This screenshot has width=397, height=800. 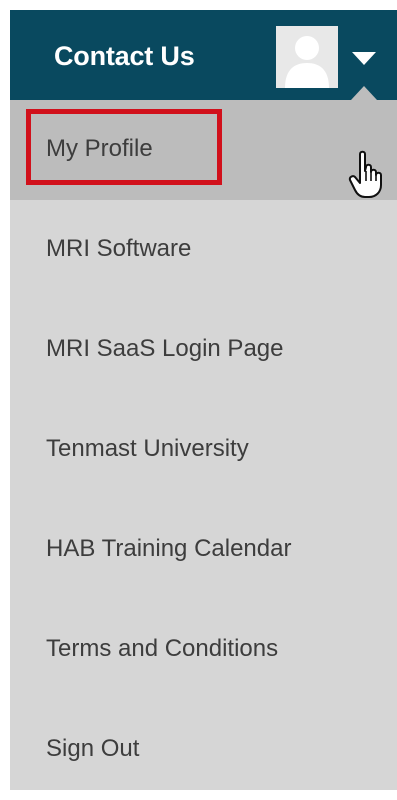 What do you see at coordinates (203, 750) in the screenshot?
I see `menu-item-sign-out: Sign Out` at bounding box center [203, 750].